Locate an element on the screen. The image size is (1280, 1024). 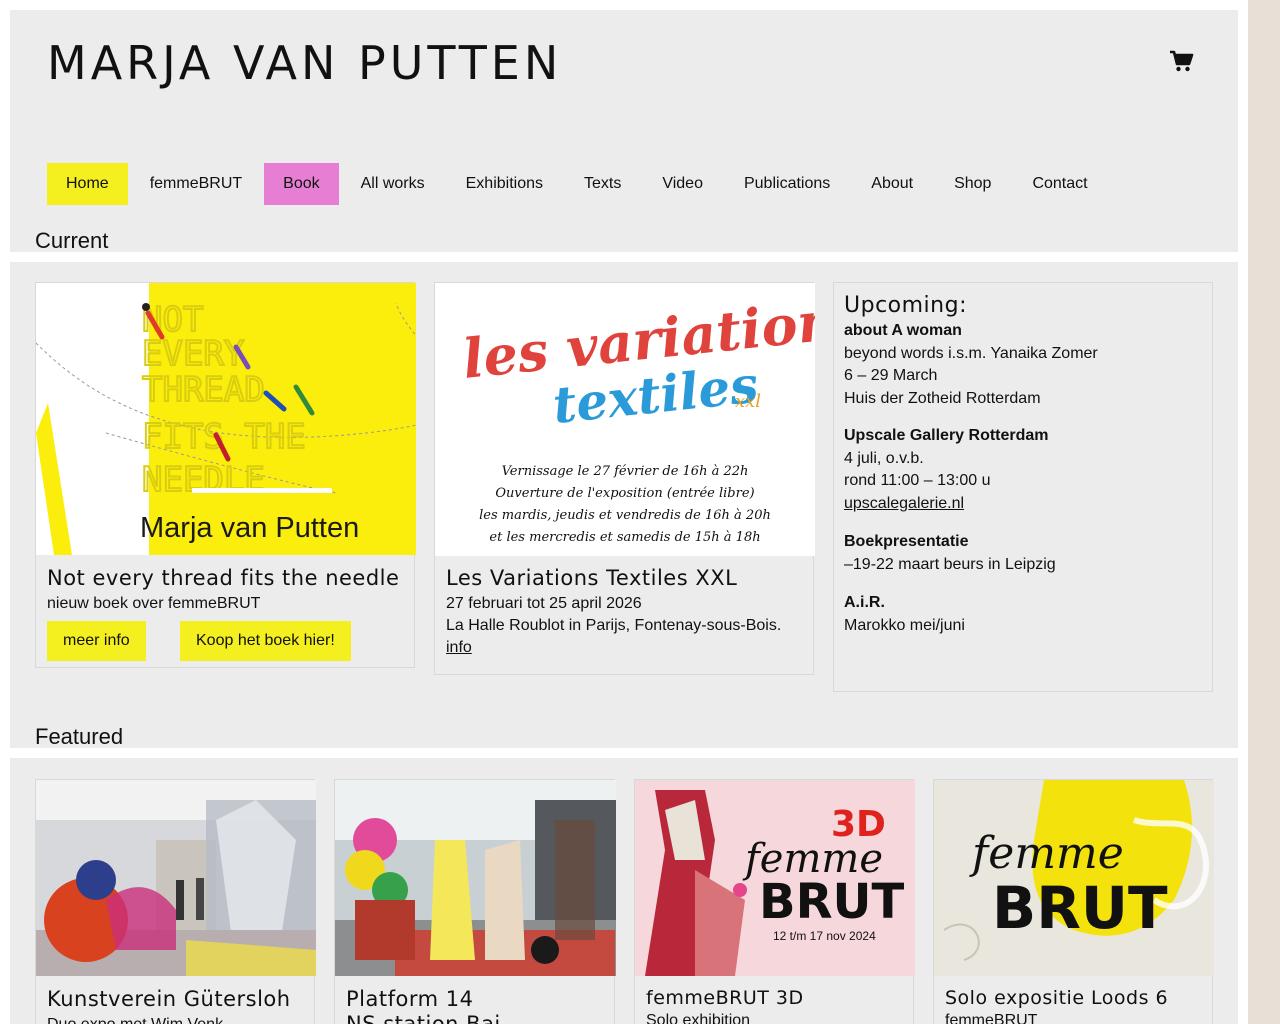
featured-heading: Featured is located at coordinates (79, 736).